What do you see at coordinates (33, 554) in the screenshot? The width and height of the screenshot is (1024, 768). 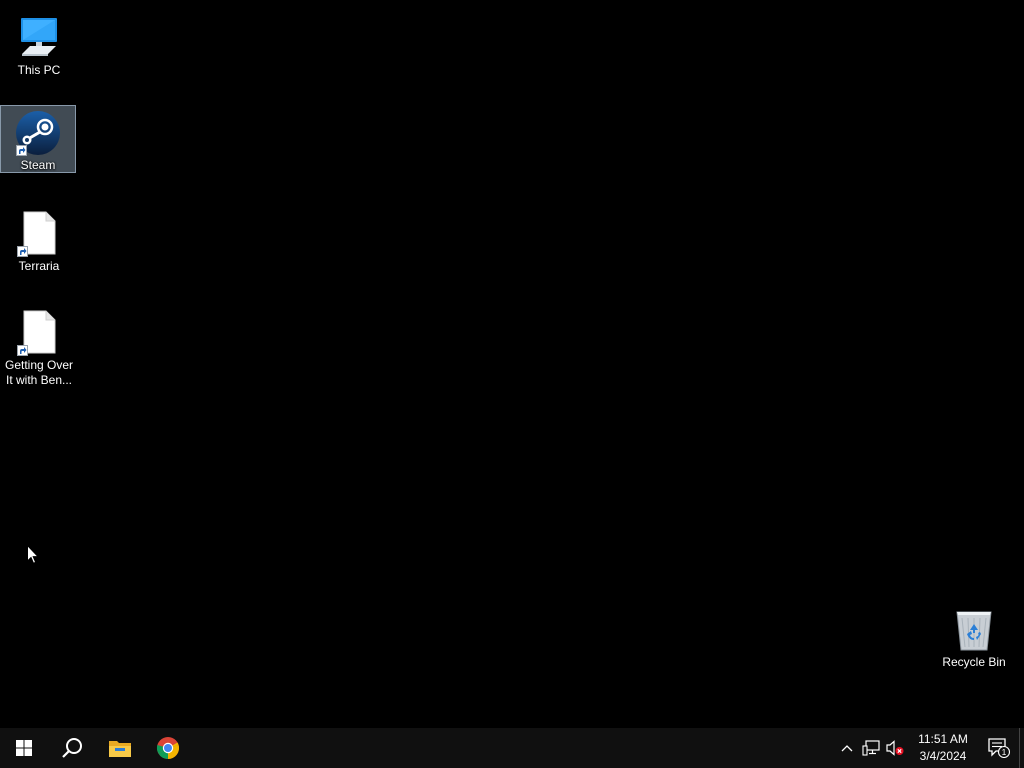 I see `mouse-cursor-icon` at bounding box center [33, 554].